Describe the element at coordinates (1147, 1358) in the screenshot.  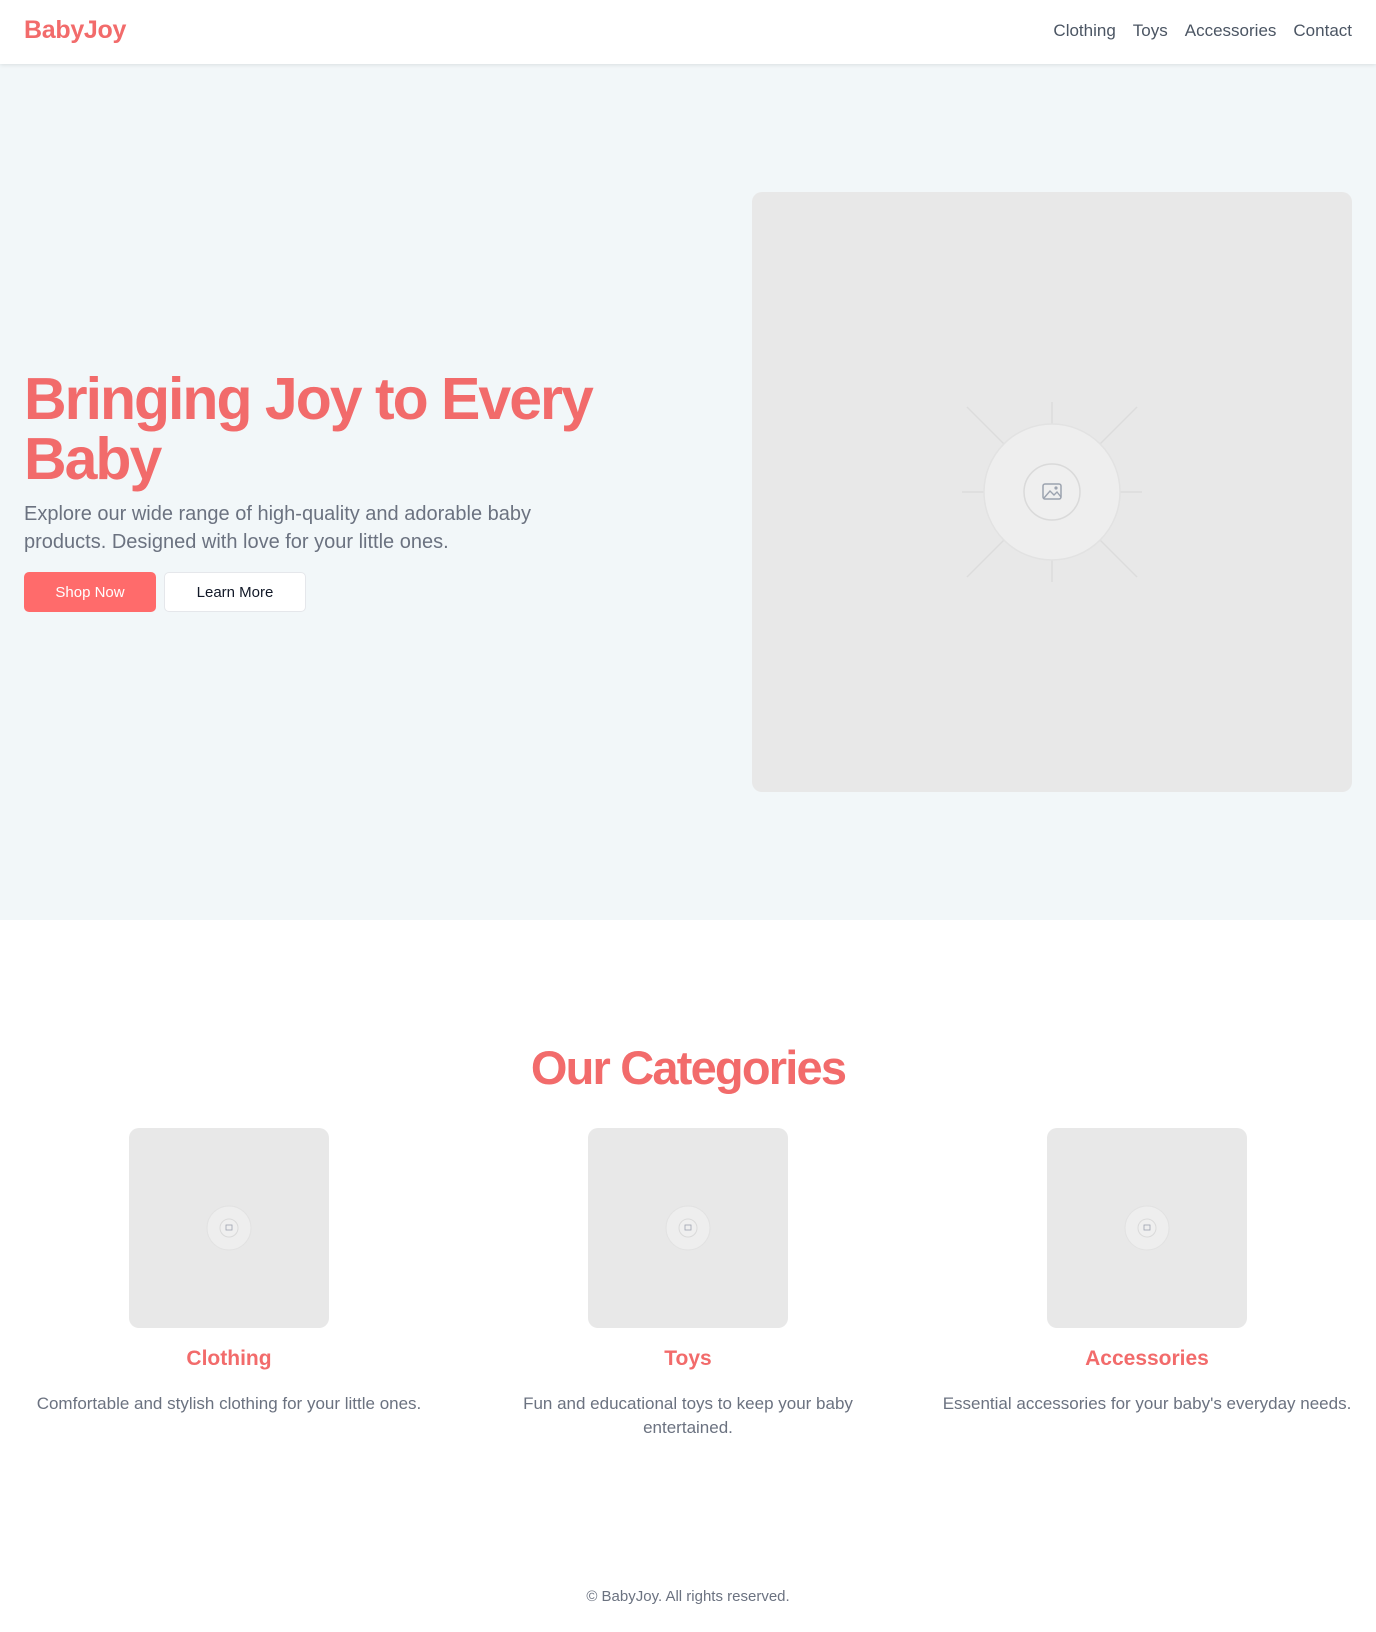
I see `category-name: Accessories` at that location.